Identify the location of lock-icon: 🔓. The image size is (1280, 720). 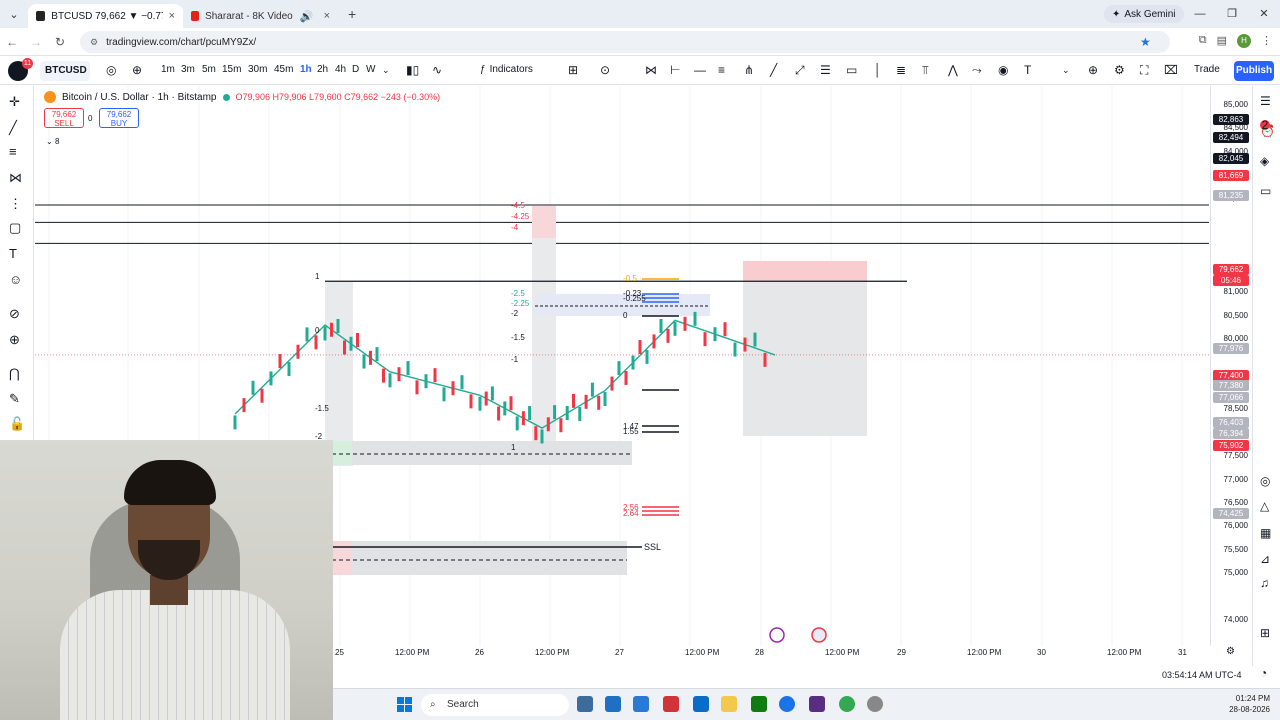
(17, 424).